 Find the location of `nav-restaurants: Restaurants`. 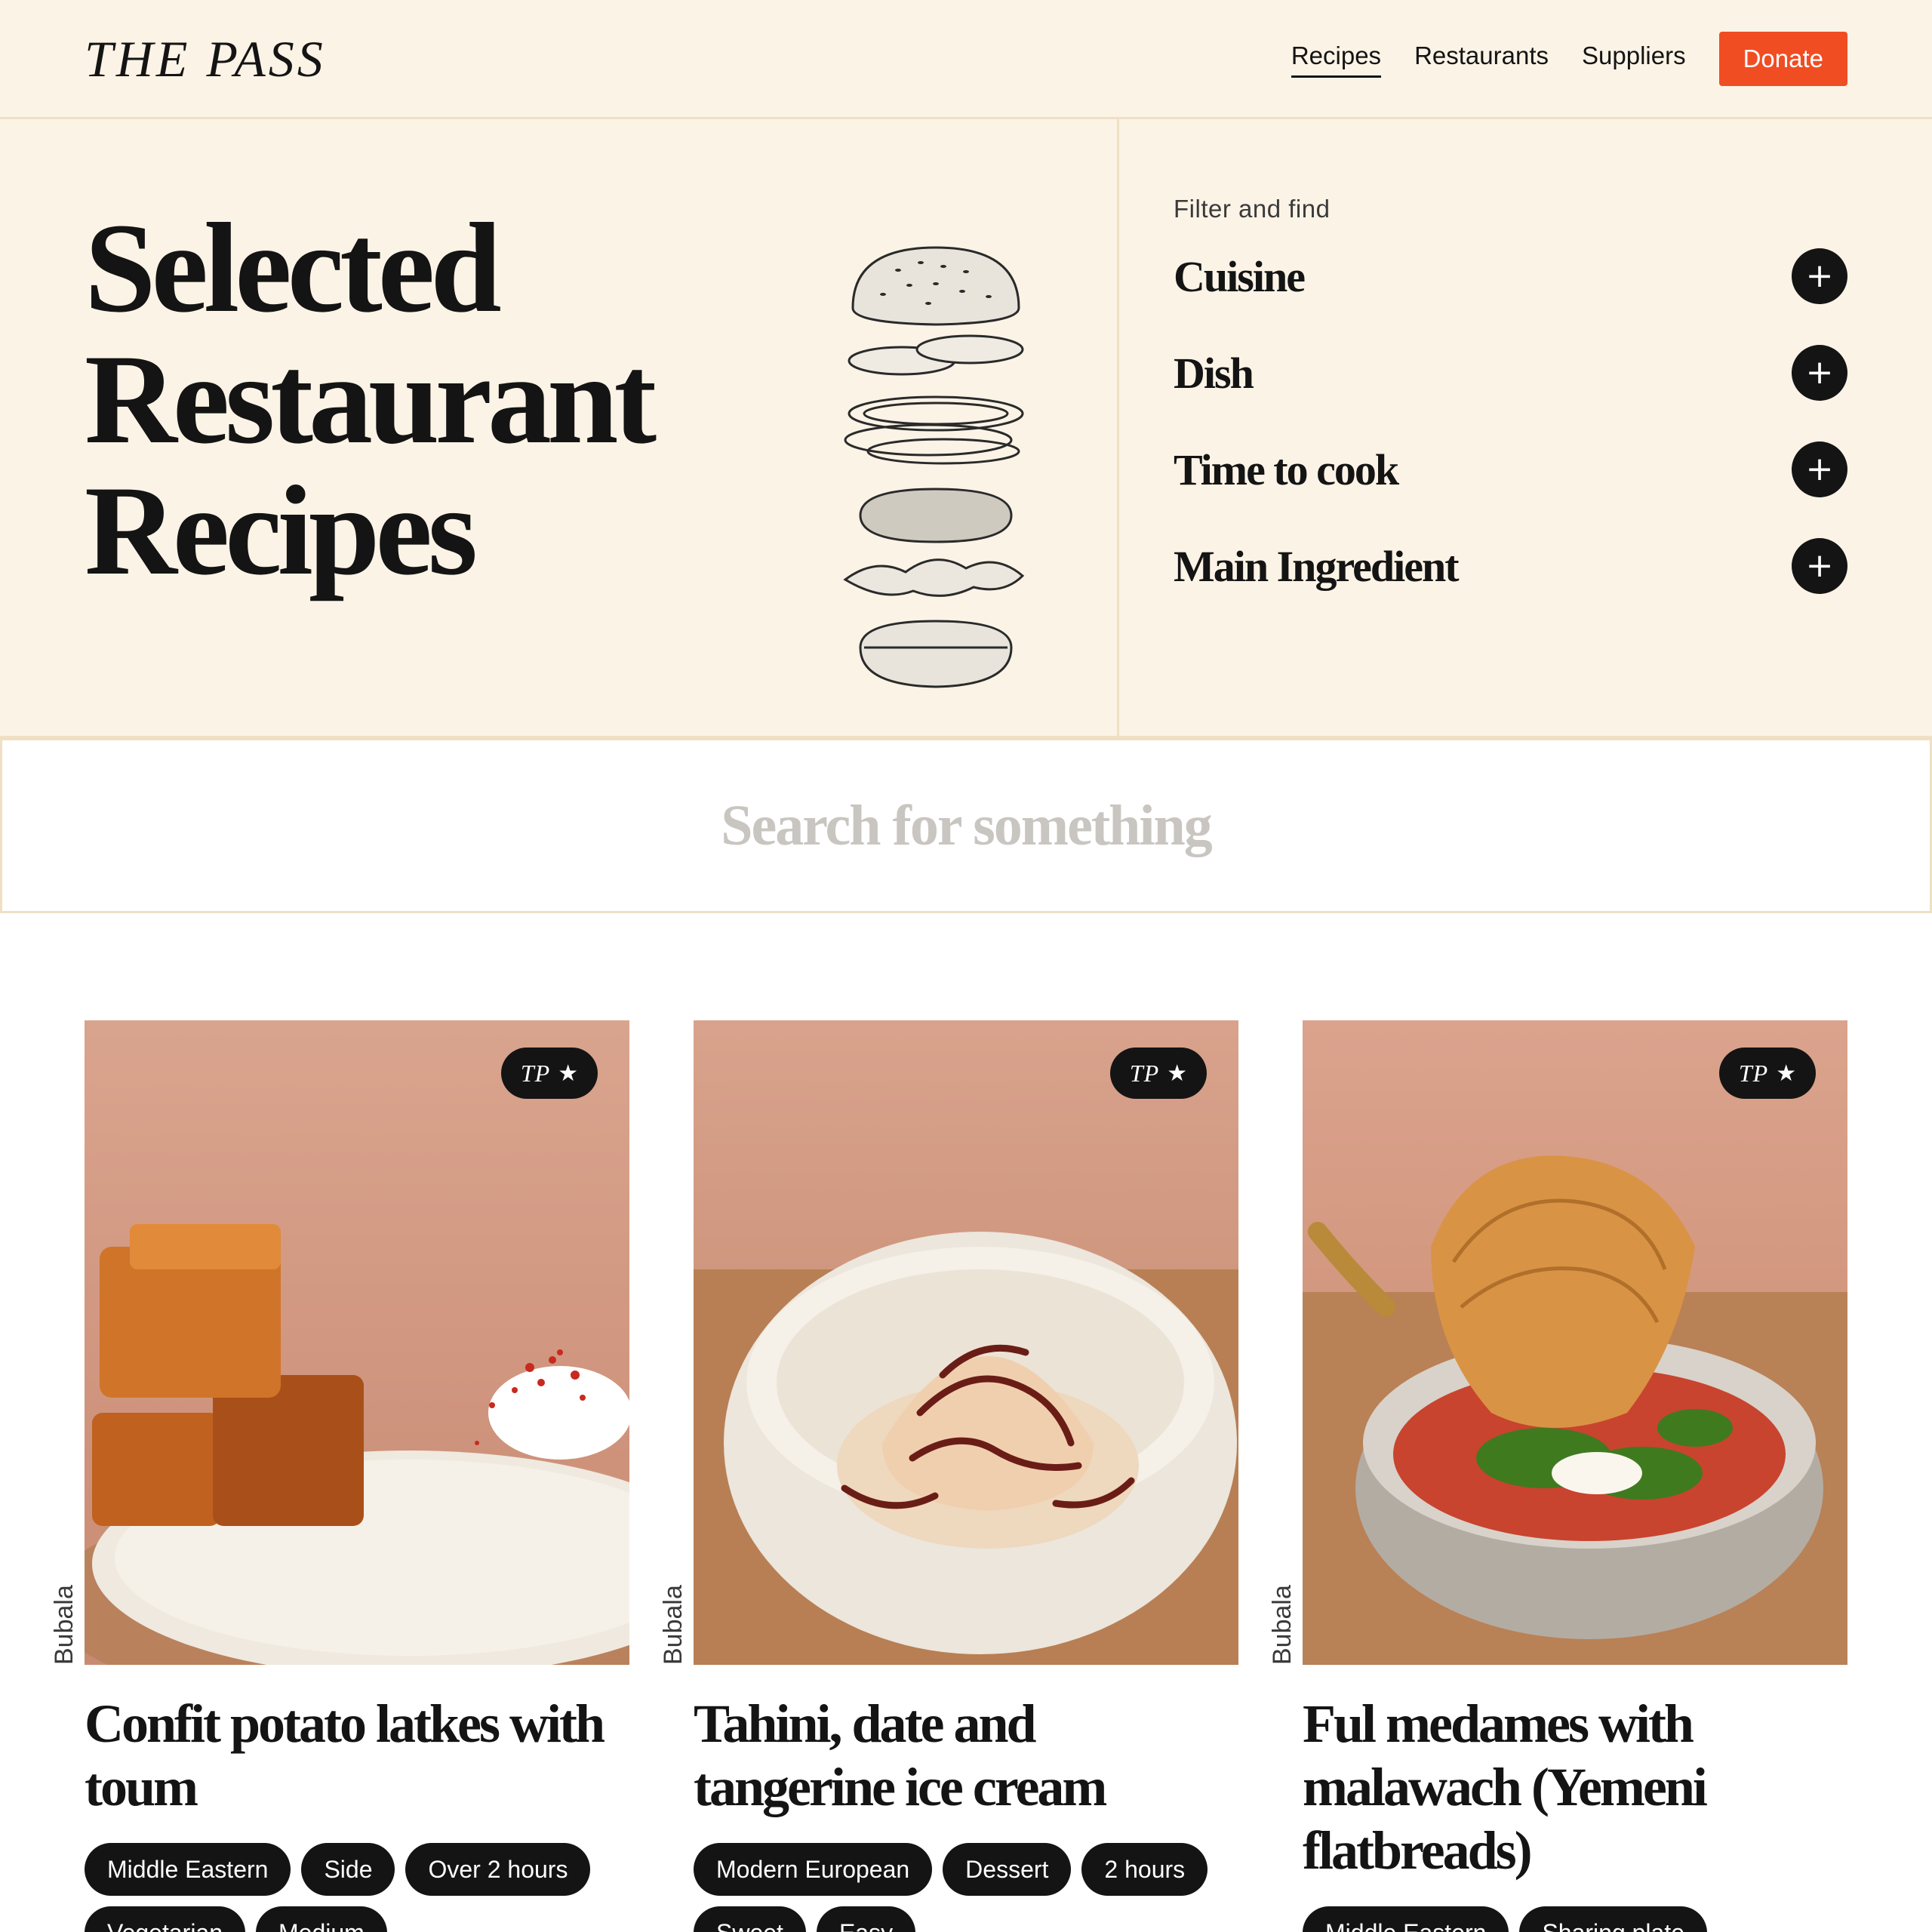

nav-restaurants: Restaurants is located at coordinates (1481, 59).